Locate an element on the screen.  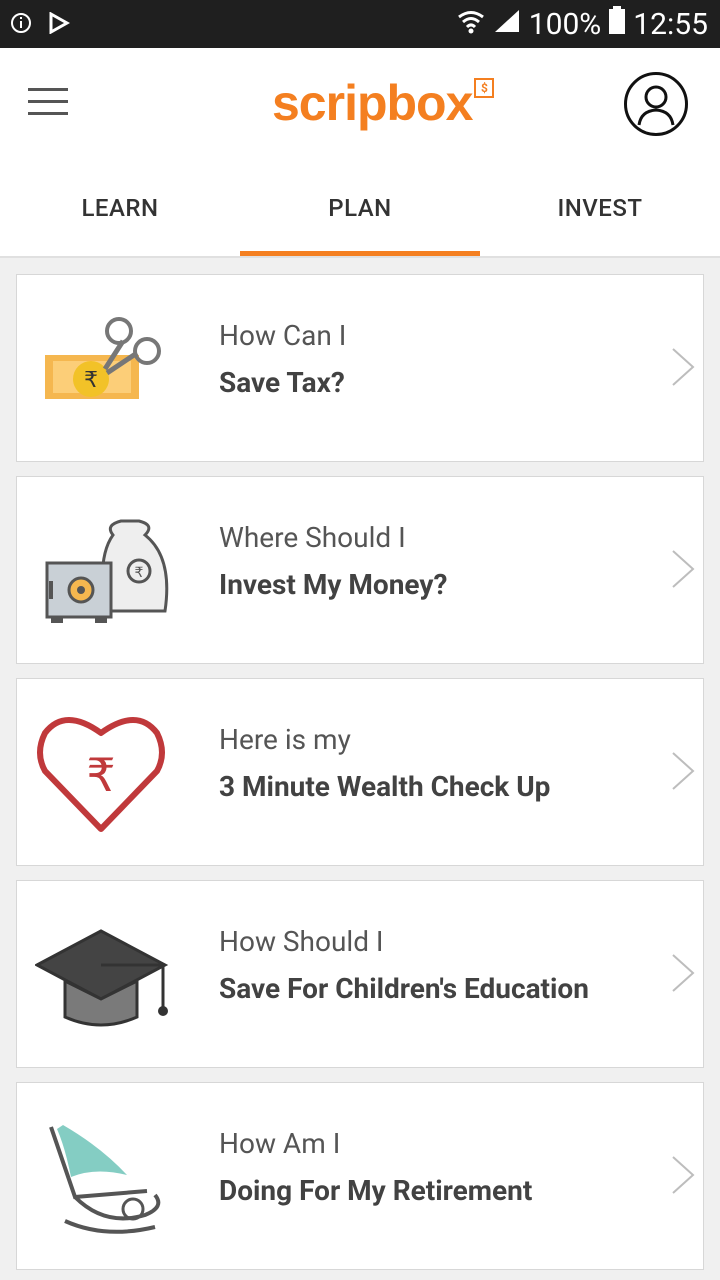
battery-percent: 100% is located at coordinates (565, 24).